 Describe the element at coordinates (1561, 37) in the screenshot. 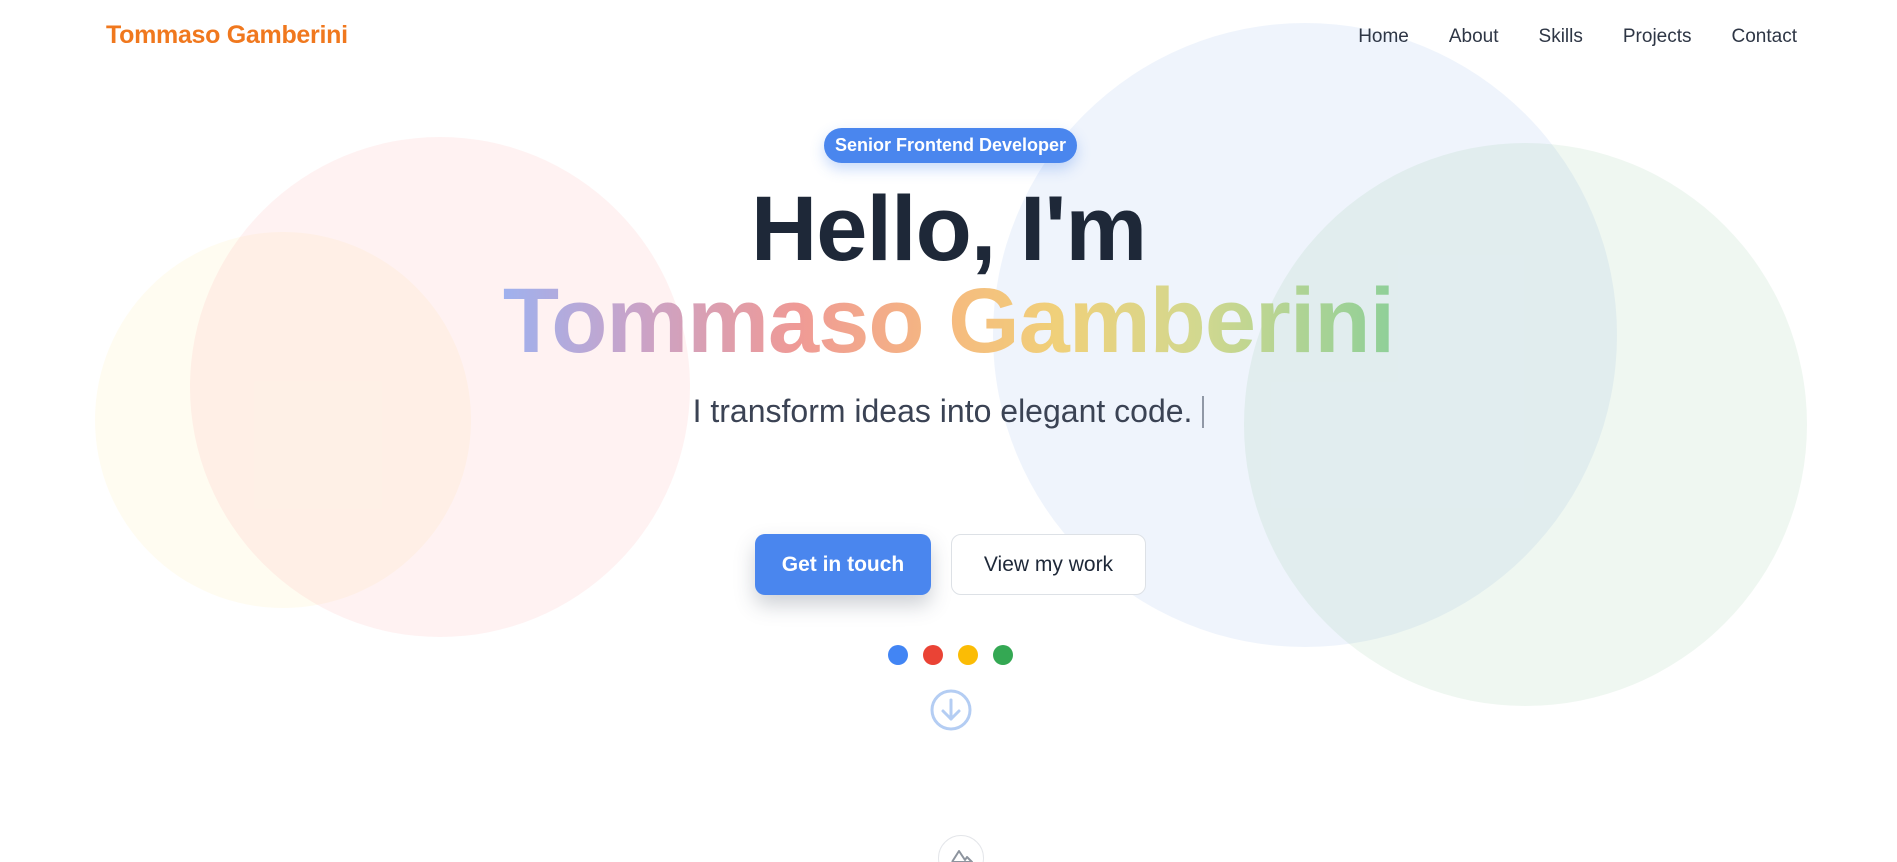

I see `nav-link-skills: Skills` at that location.